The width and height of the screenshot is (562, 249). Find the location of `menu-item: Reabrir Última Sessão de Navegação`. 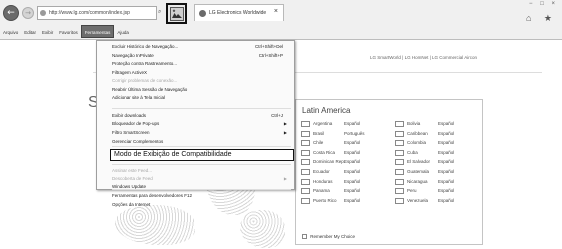

menu-item: Reabrir Última Sessão de Navegação is located at coordinates (195, 90).